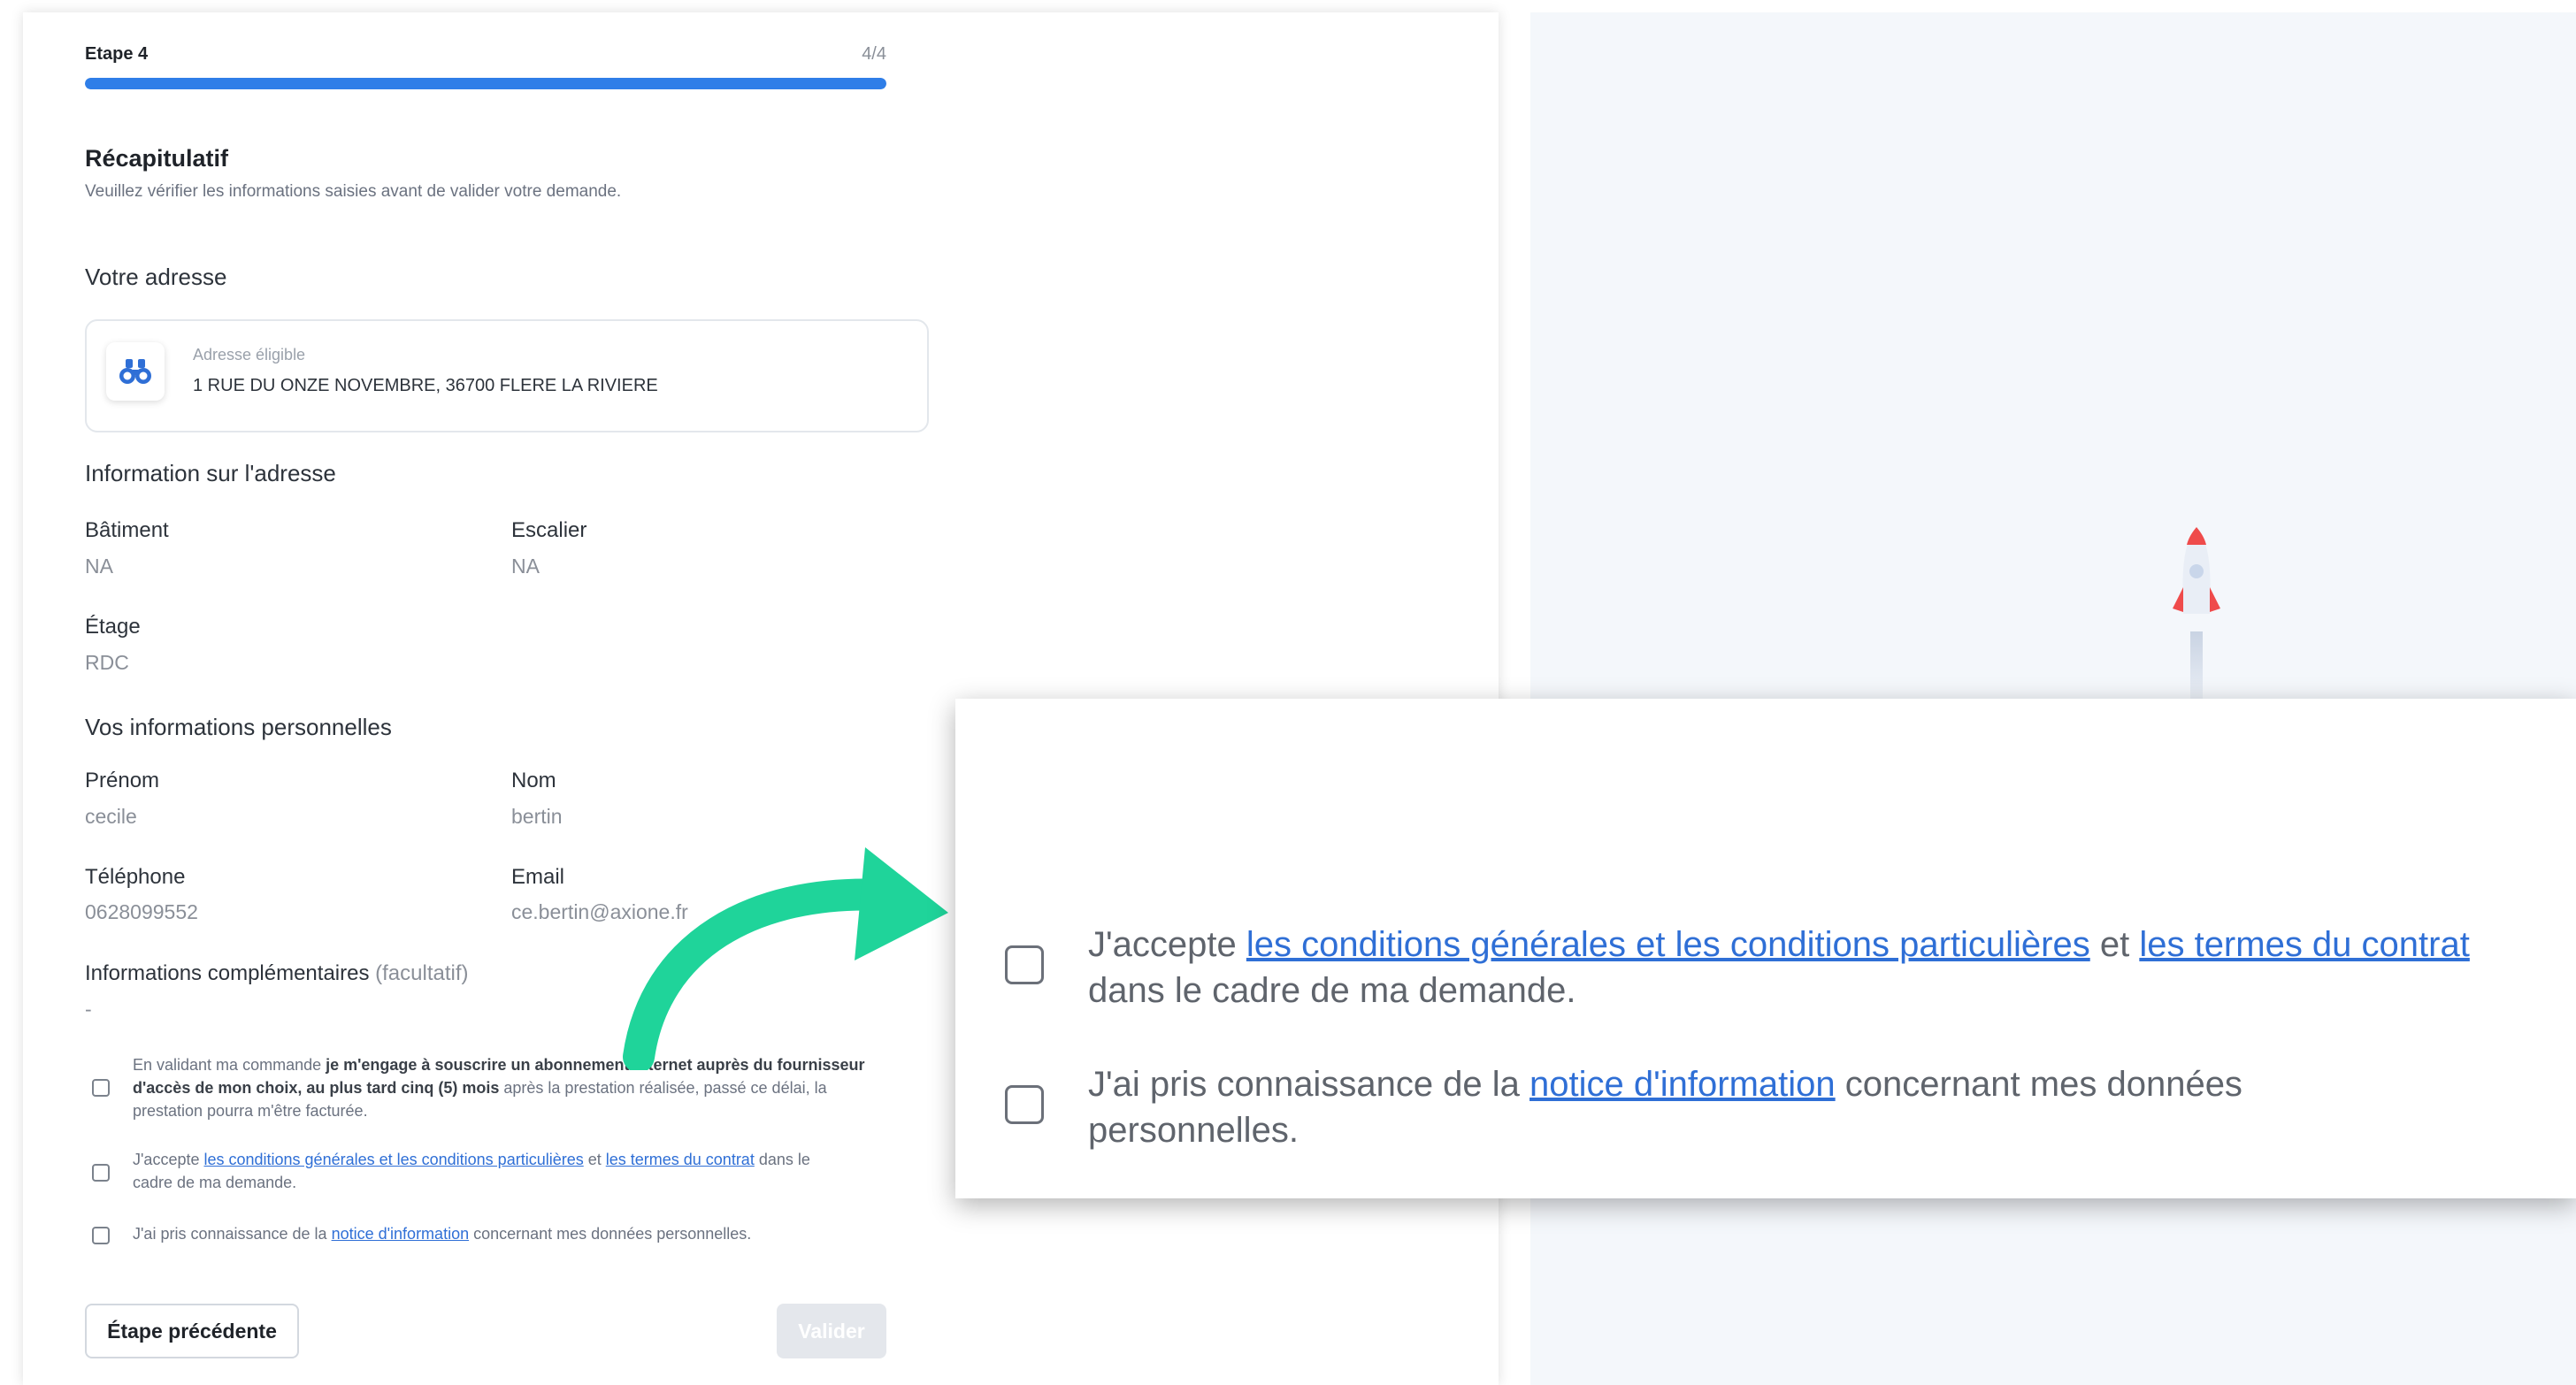 The width and height of the screenshot is (2576, 1385). What do you see at coordinates (401, 1234) in the screenshot?
I see `privacy-notice-link: notice d'information` at bounding box center [401, 1234].